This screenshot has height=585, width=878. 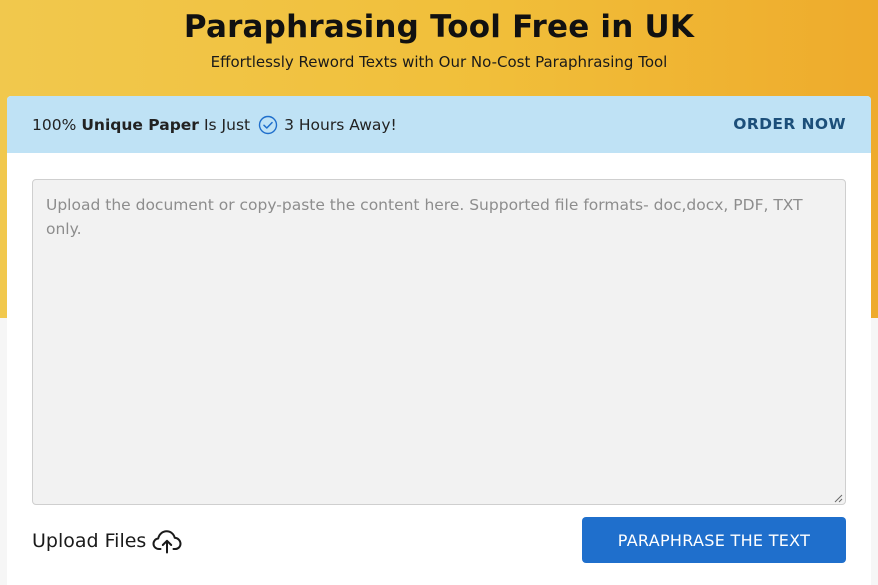 I want to click on promo-bold: Unique Paper, so click(x=140, y=125).